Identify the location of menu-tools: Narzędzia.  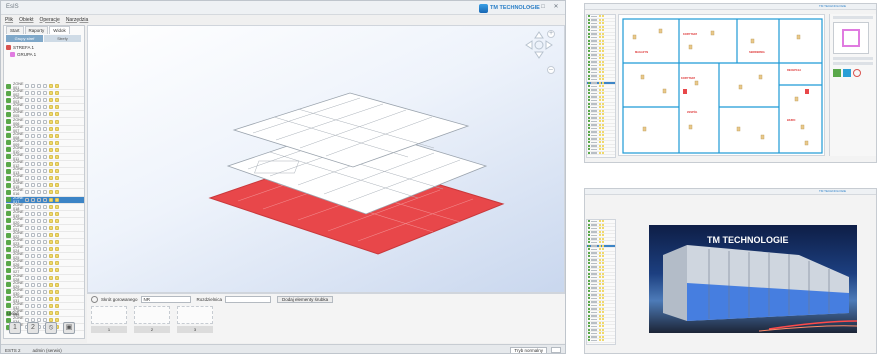
(77, 20).